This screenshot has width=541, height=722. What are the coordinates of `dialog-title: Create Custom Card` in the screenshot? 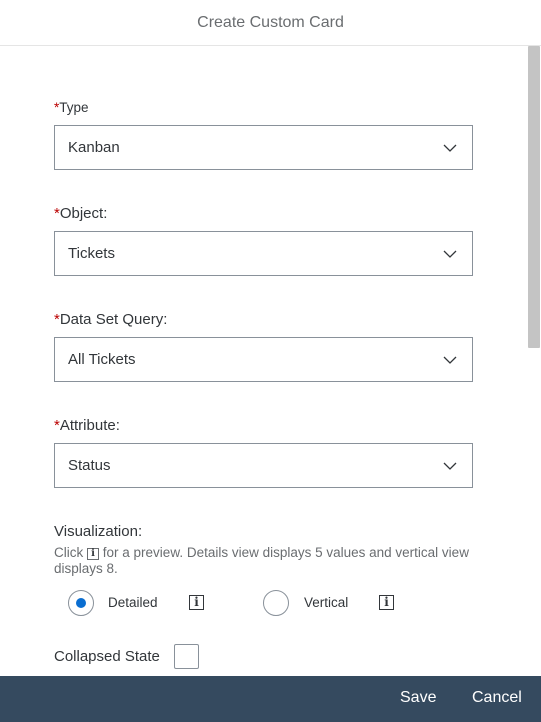 It's located at (270, 22).